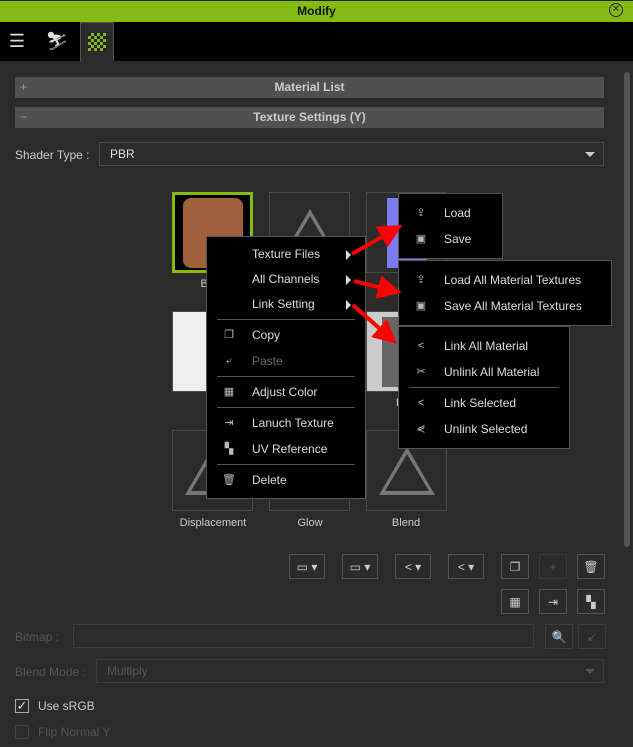 The image size is (633, 747). I want to click on link-icon: < ▾, so click(413, 566).